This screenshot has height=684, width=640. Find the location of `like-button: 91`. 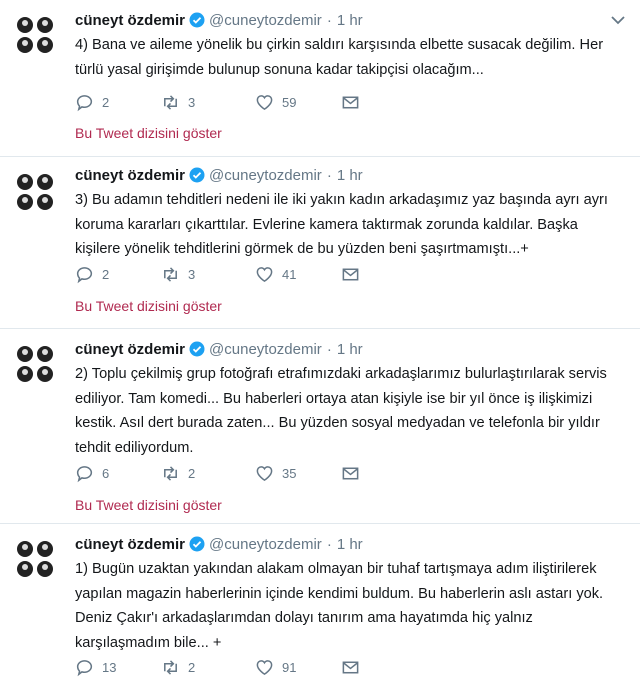

like-button: 91 is located at coordinates (298, 667).